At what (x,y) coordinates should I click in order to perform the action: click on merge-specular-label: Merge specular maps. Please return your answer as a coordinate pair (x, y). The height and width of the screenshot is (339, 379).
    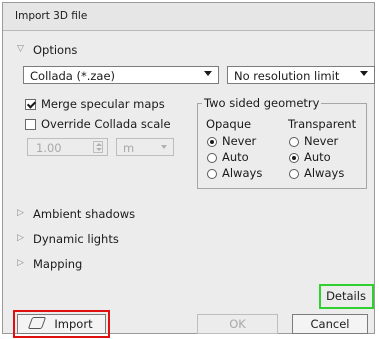
    Looking at the image, I should click on (103, 104).